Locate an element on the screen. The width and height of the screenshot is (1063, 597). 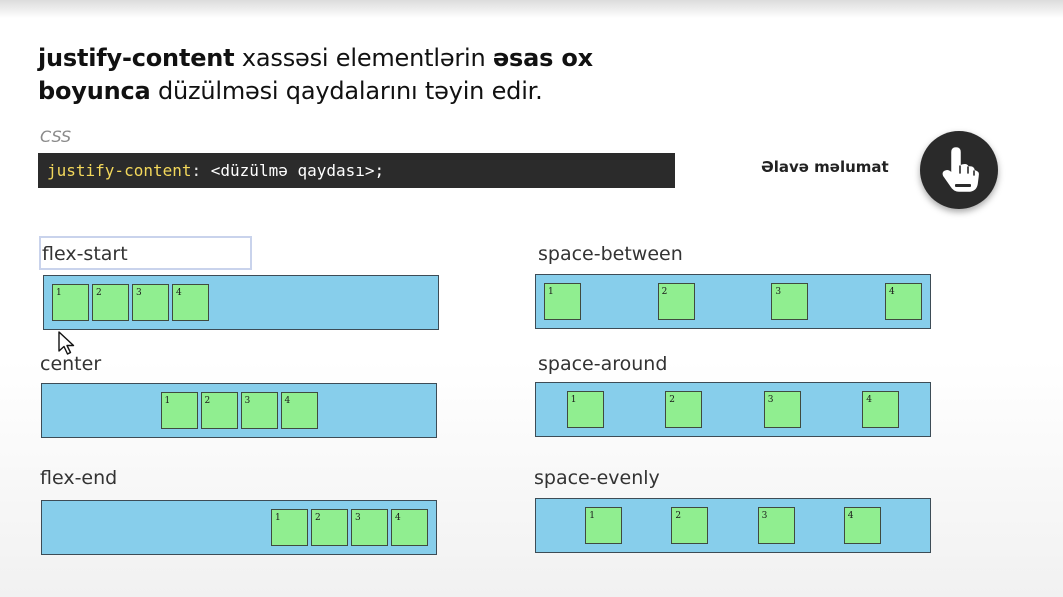
heading-keyword: justify-content is located at coordinates (136, 58).